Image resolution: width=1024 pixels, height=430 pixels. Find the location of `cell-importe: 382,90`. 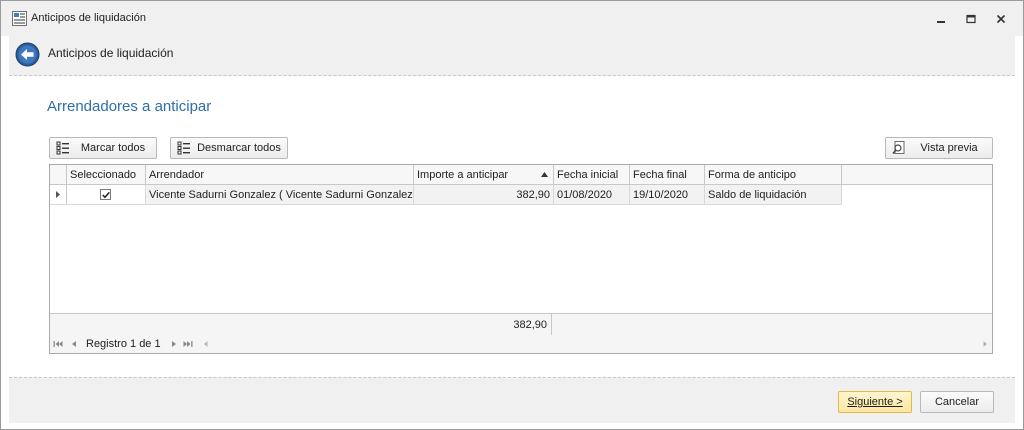

cell-importe: 382,90 is located at coordinates (484, 195).